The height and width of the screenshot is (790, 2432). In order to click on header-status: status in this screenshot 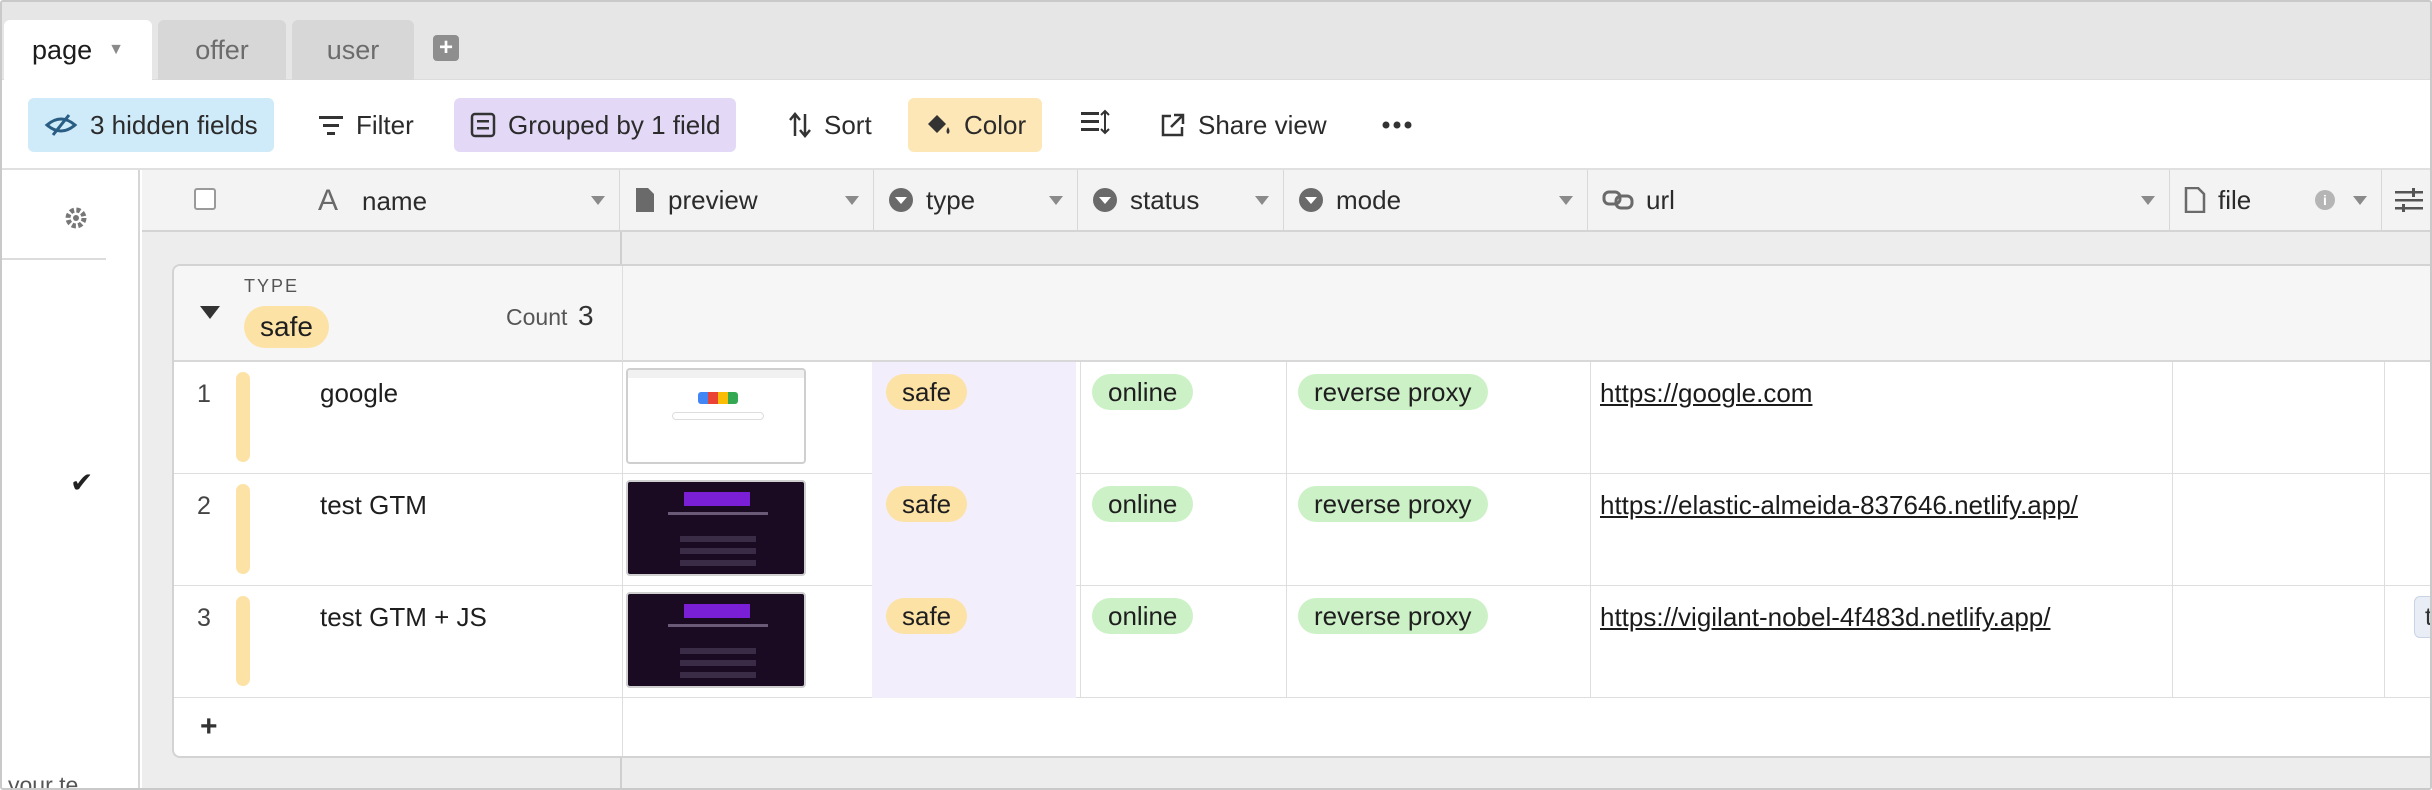, I will do `click(1181, 201)`.